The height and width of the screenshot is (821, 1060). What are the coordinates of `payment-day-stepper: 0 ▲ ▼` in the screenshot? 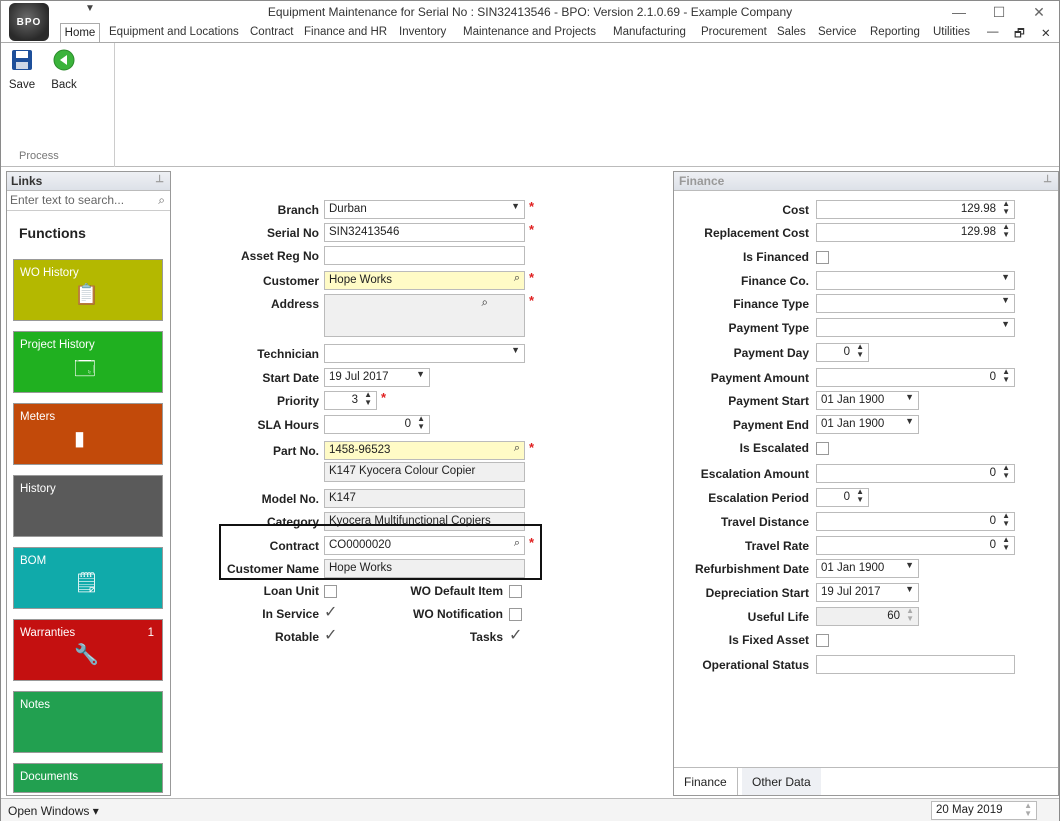 It's located at (842, 352).